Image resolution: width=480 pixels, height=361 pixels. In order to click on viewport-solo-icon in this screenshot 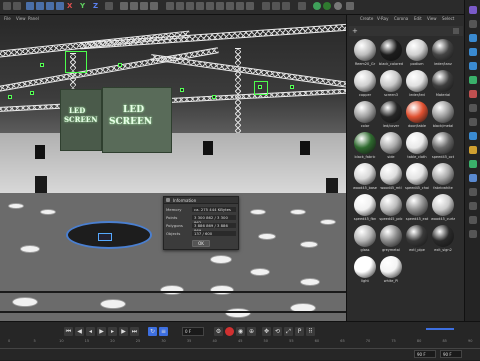, I will do `click(473, 192)`.